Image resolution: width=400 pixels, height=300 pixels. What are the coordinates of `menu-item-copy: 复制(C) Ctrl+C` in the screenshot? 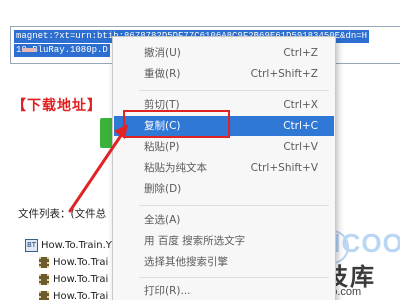 It's located at (224, 126).